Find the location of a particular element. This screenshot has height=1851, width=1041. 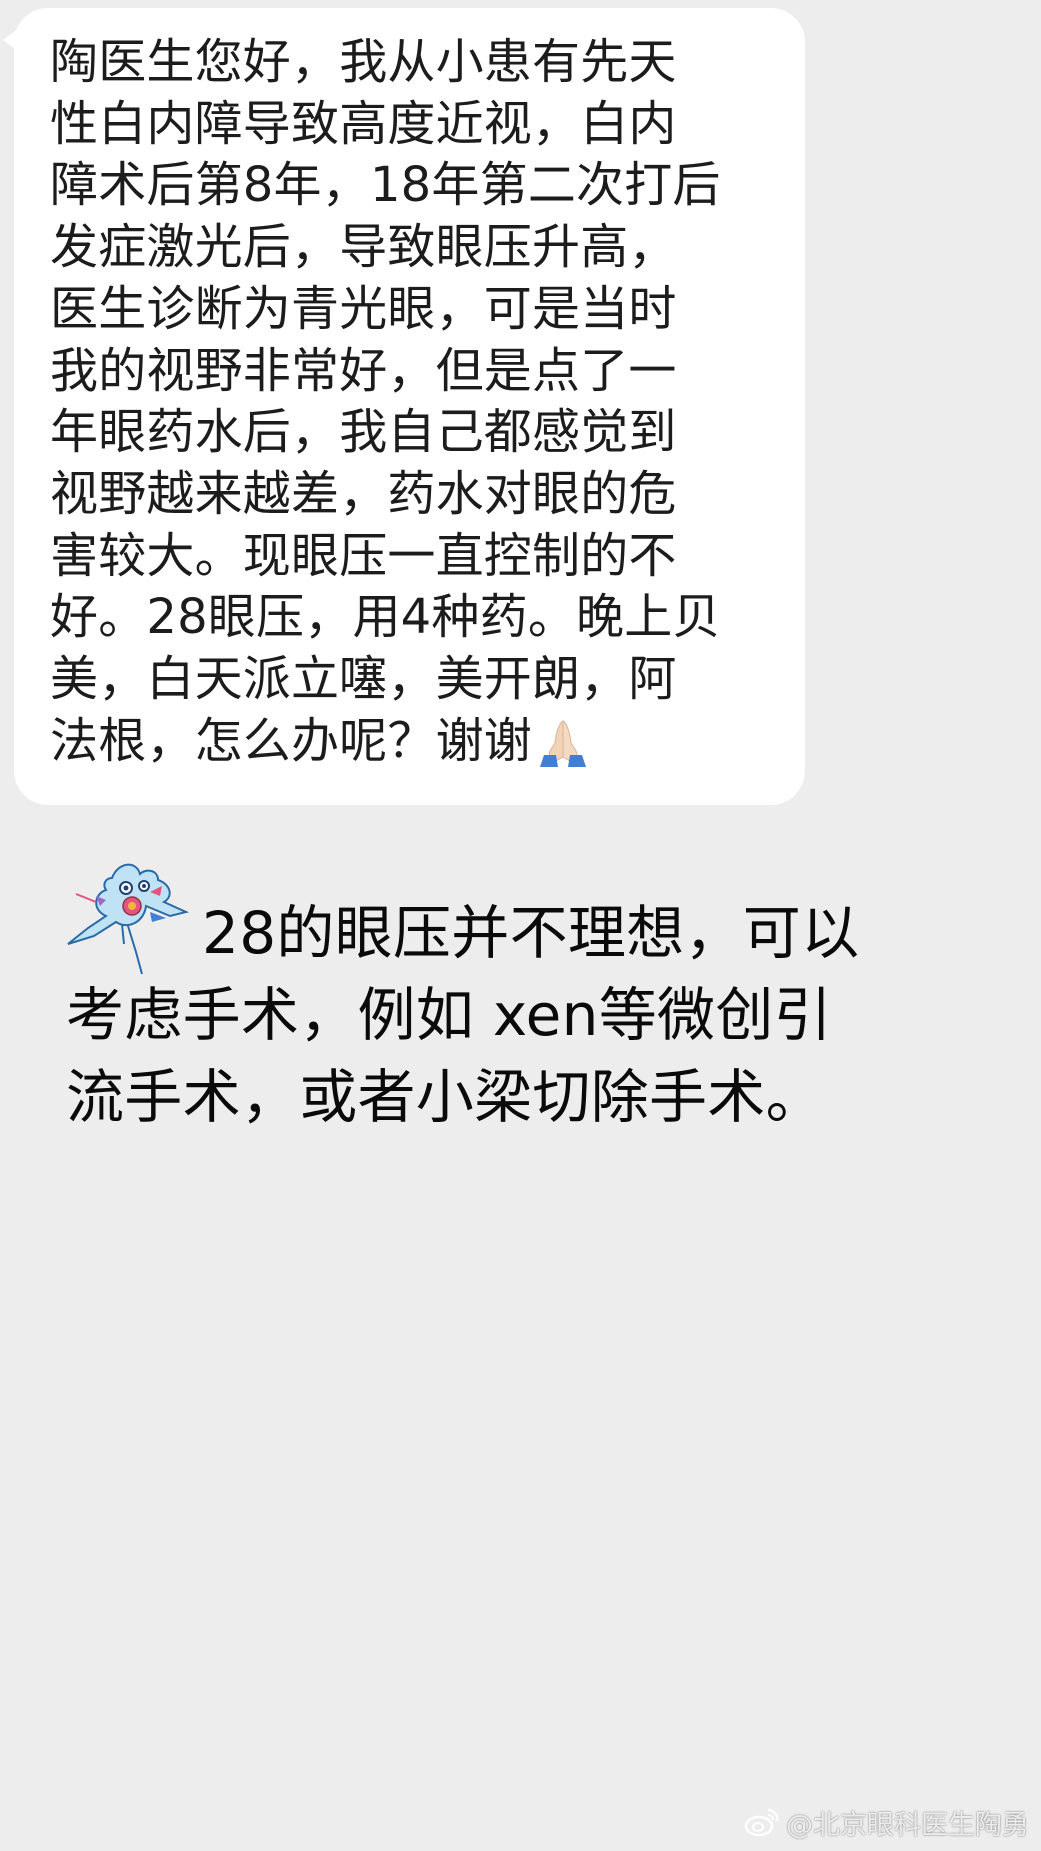

message-line: 好。28眼压，用4种药。晚上贝 is located at coordinates (385, 617).